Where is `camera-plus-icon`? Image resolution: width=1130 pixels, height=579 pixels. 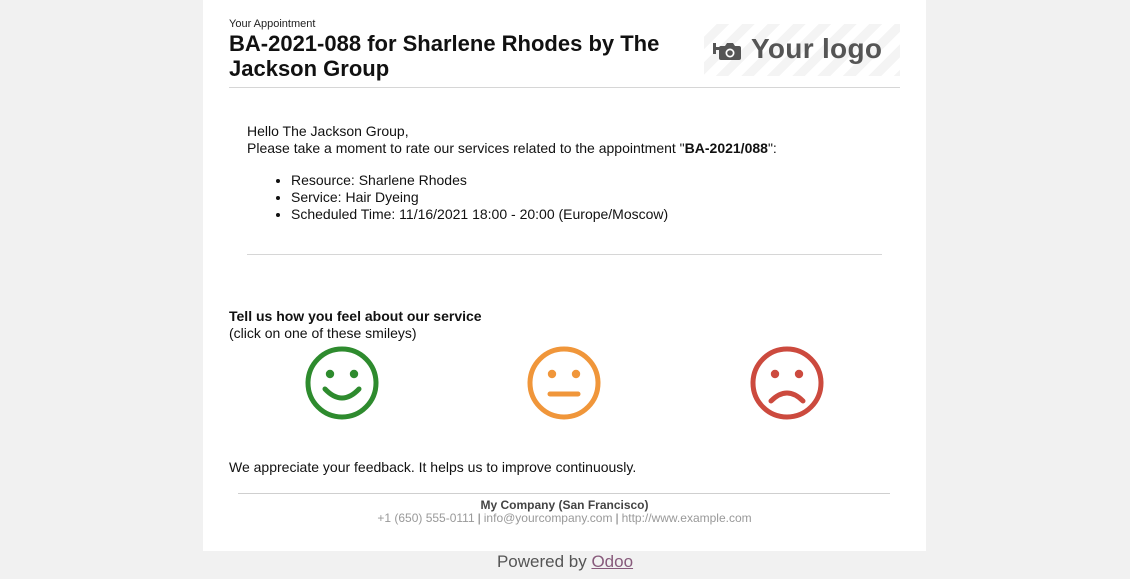
camera-plus-icon is located at coordinates (727, 51).